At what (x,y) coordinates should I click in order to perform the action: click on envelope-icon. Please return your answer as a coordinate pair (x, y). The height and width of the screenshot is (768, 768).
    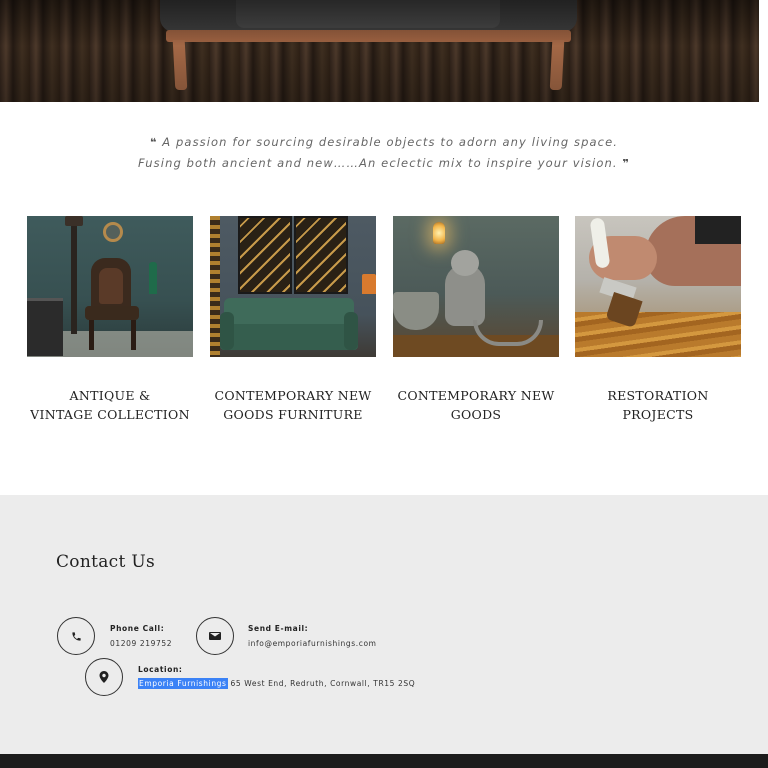
    Looking at the image, I should click on (215, 636).